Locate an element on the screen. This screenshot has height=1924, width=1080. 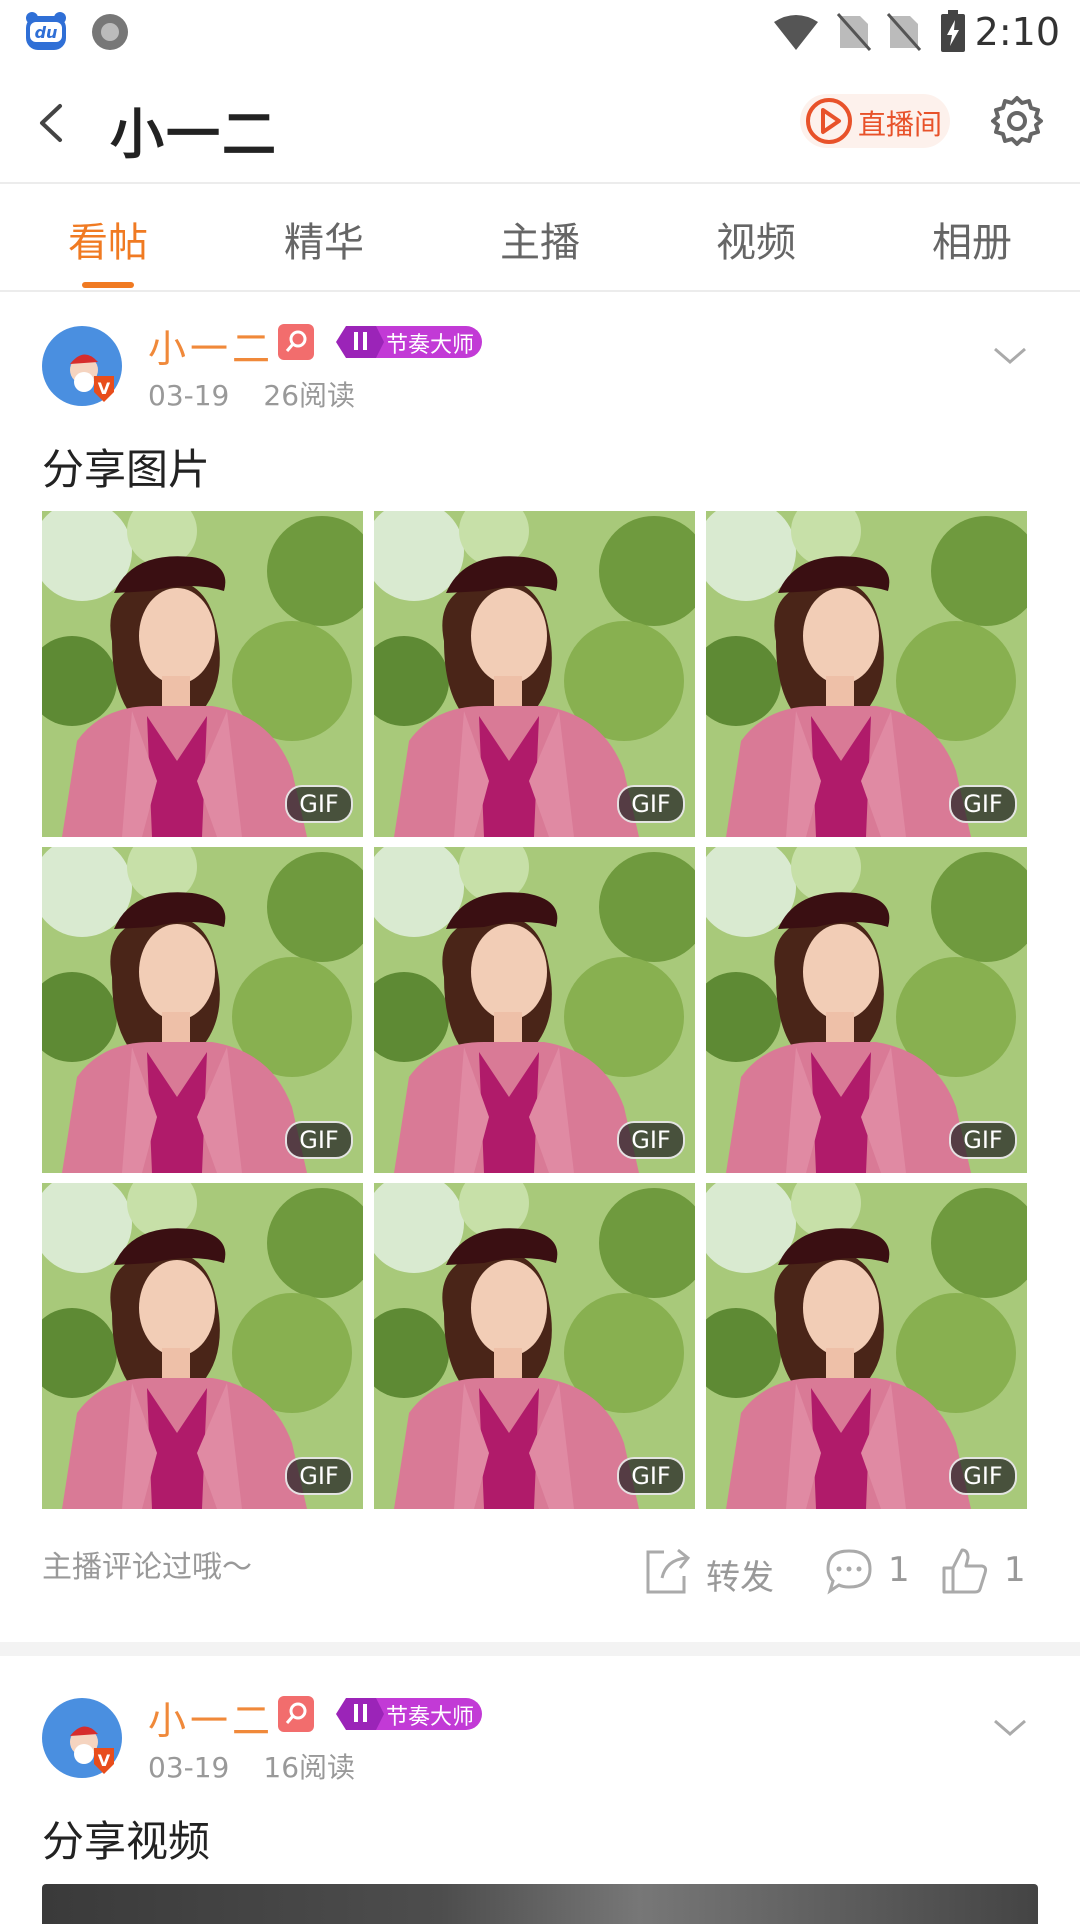
share-button: 转发 is located at coordinates (714, 1572).